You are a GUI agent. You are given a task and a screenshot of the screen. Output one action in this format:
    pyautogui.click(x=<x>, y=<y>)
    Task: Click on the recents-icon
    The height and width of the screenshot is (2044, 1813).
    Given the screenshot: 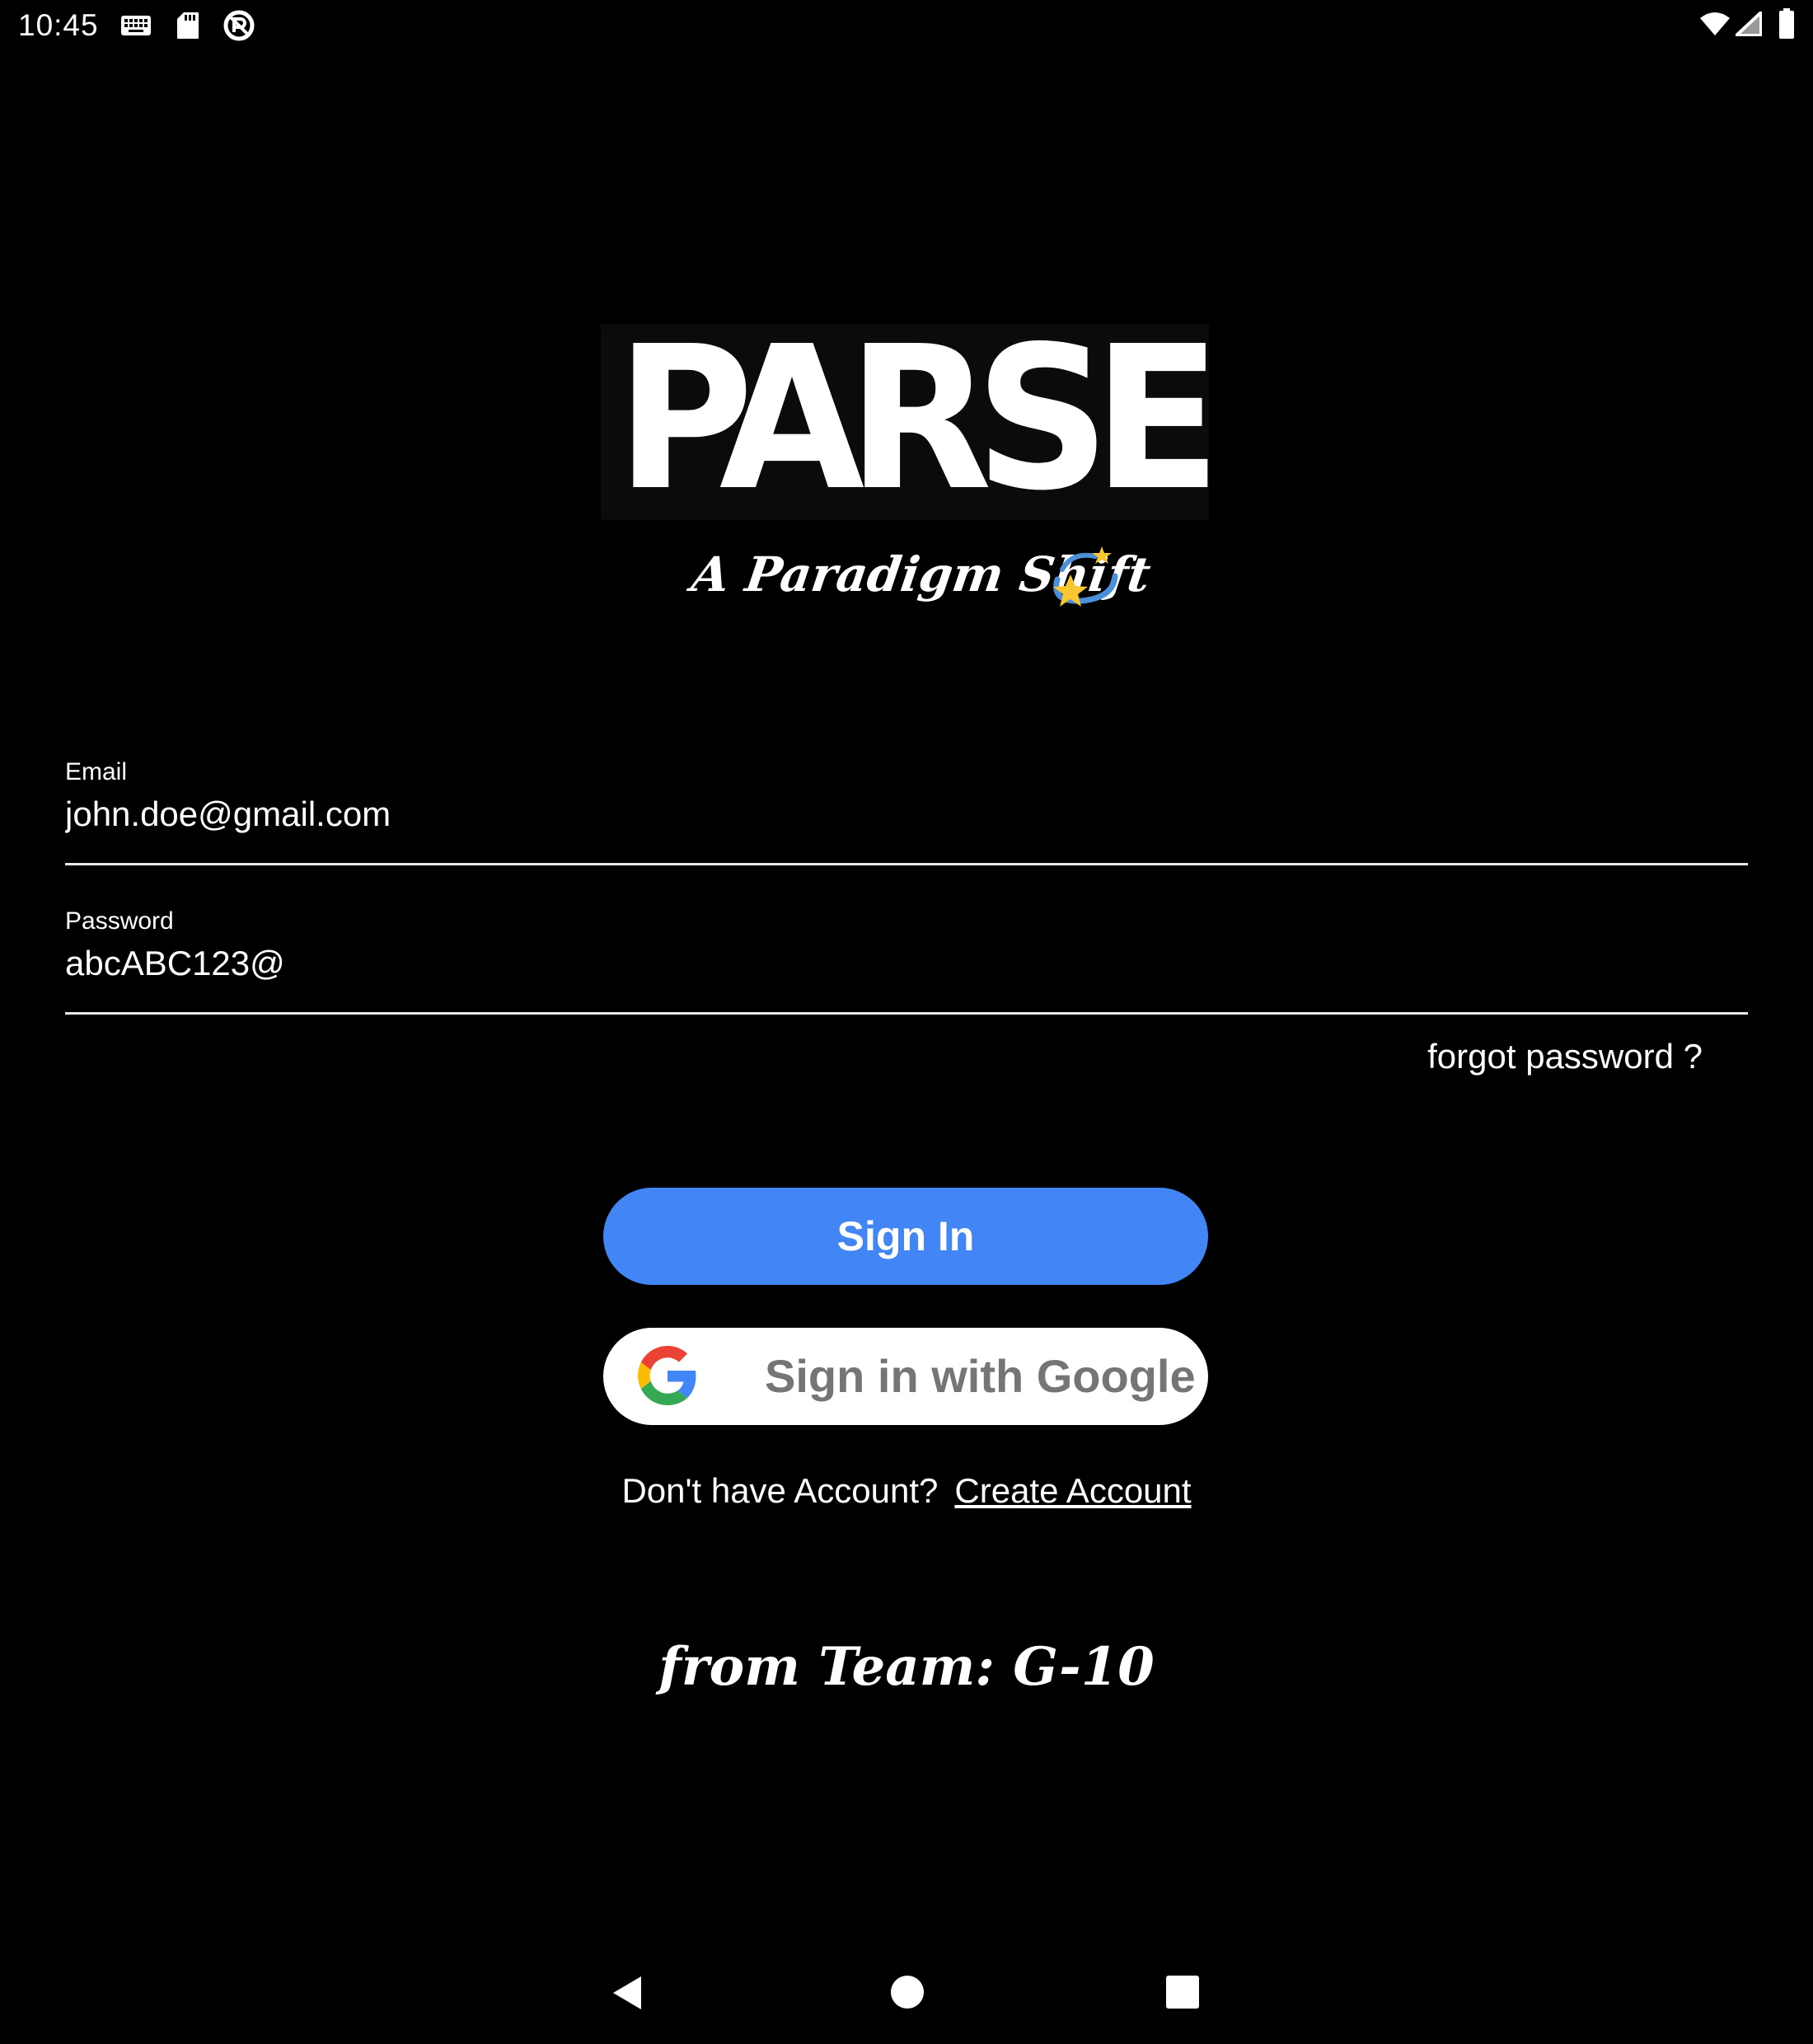 What is the action you would take?
    pyautogui.click(x=1182, y=1994)
    